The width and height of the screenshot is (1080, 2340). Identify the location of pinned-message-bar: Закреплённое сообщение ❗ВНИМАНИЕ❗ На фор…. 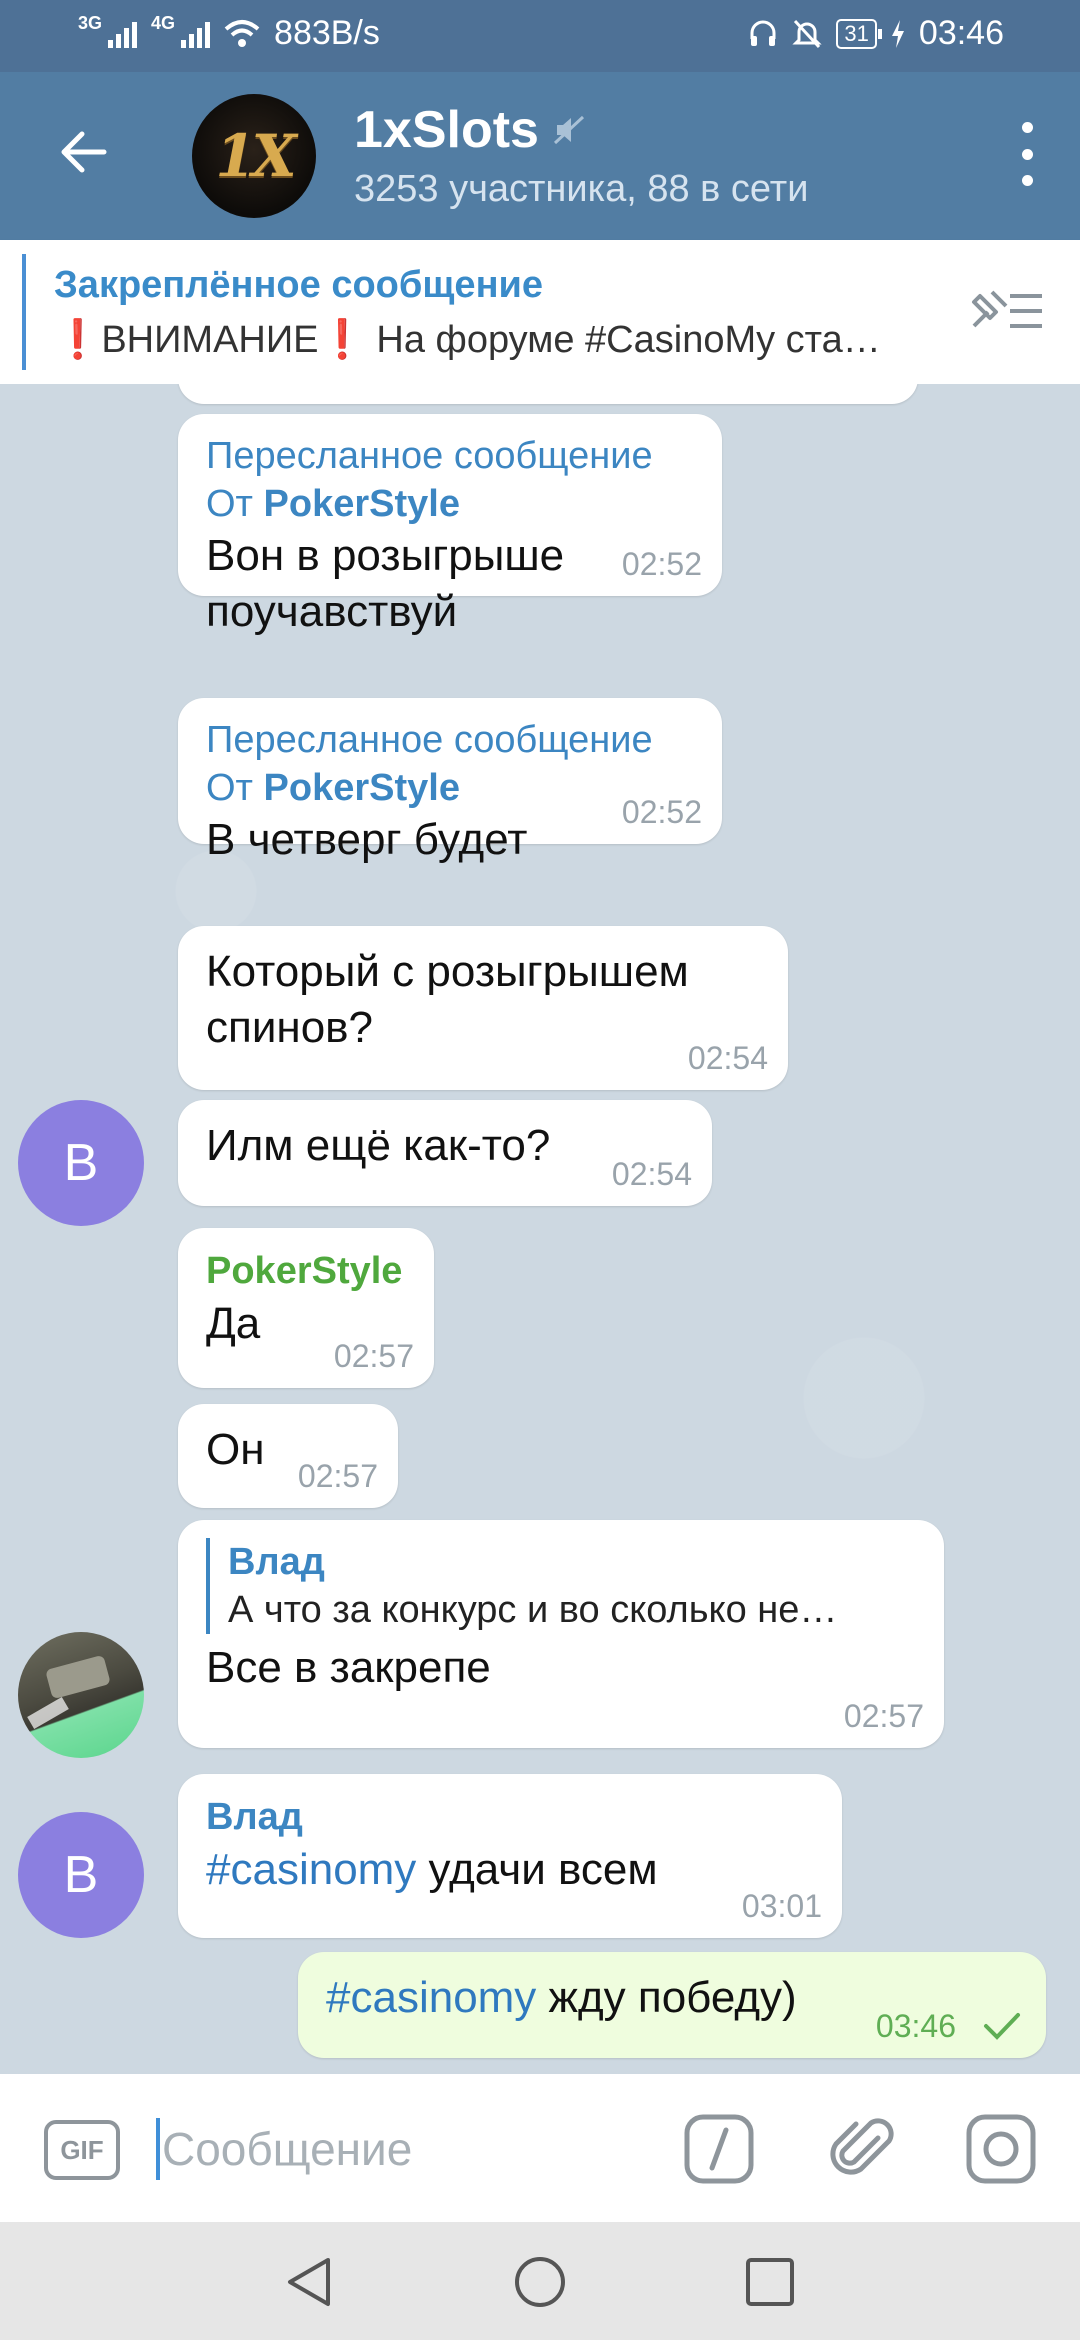
(540, 312).